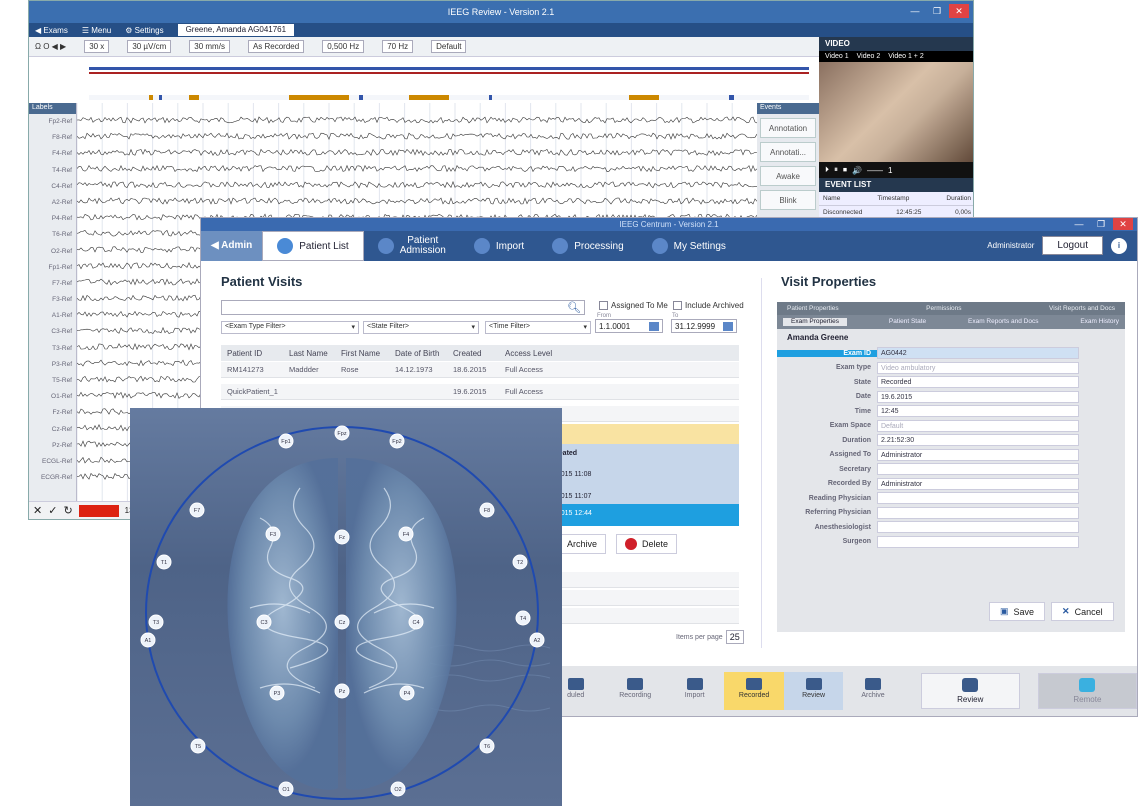  What do you see at coordinates (537, 640) in the screenshot?
I see `electrode-a2: A2` at bounding box center [537, 640].